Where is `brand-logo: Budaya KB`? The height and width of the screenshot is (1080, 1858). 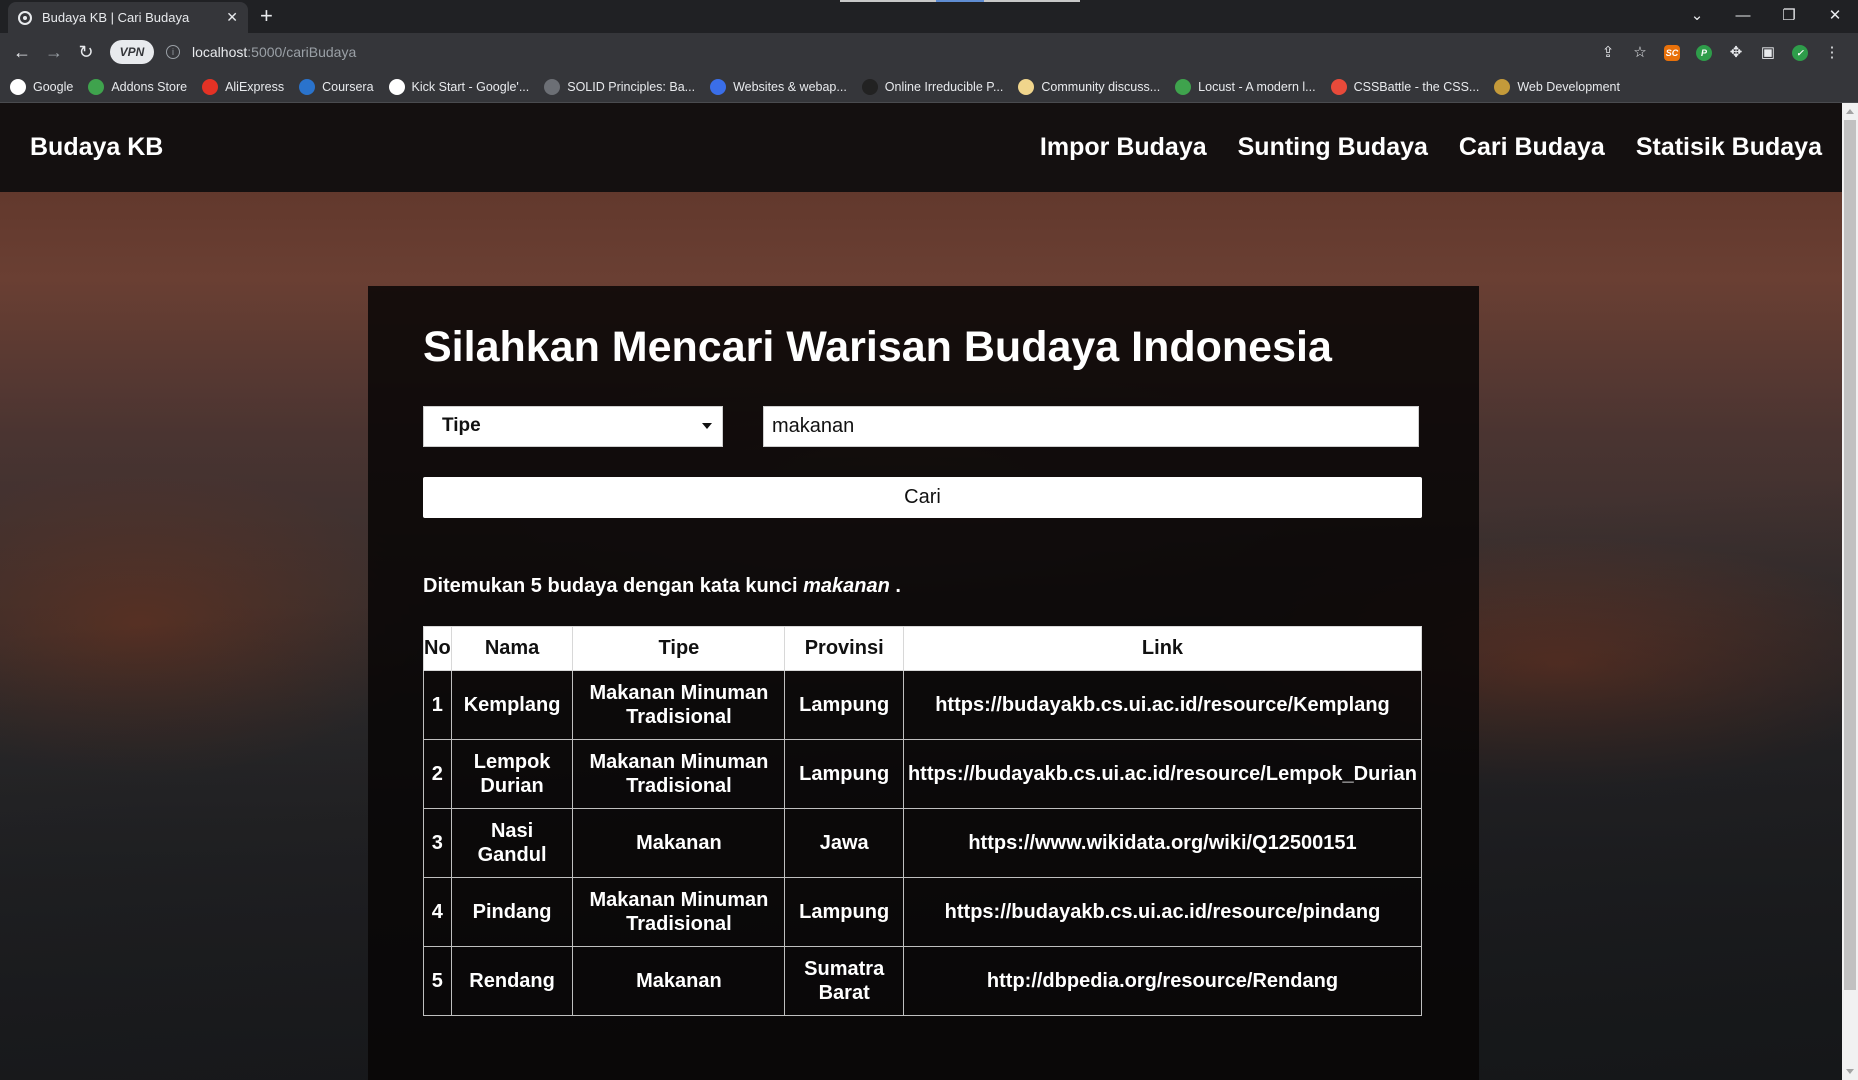 brand-logo: Budaya KB is located at coordinates (96, 147).